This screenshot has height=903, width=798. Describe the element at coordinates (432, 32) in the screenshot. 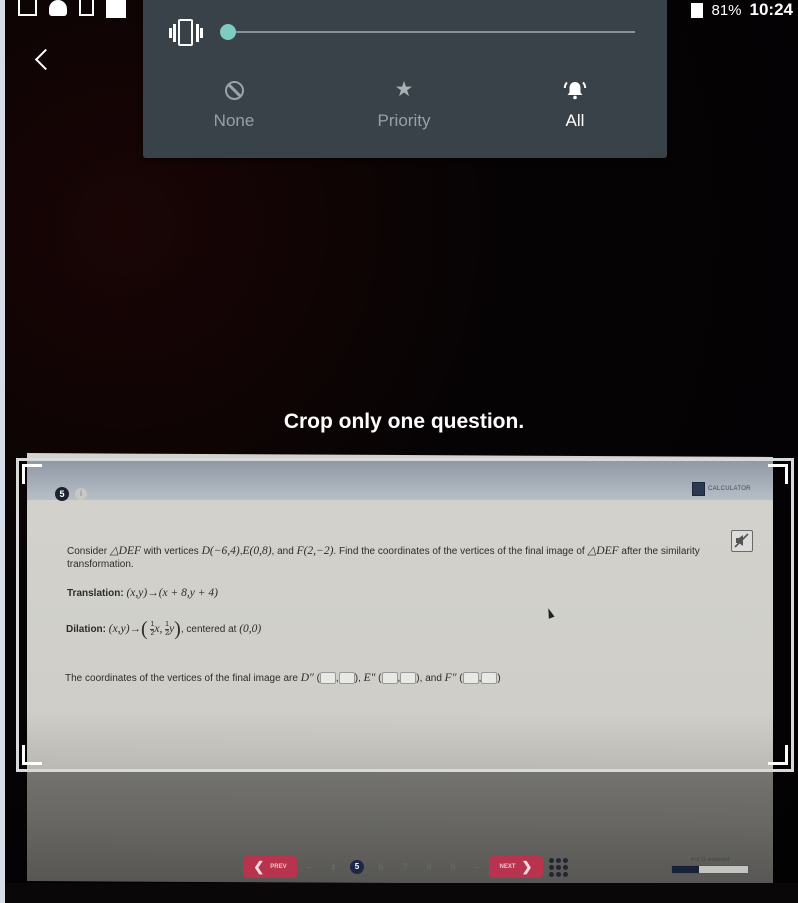

I see `volume-slider-track` at that location.